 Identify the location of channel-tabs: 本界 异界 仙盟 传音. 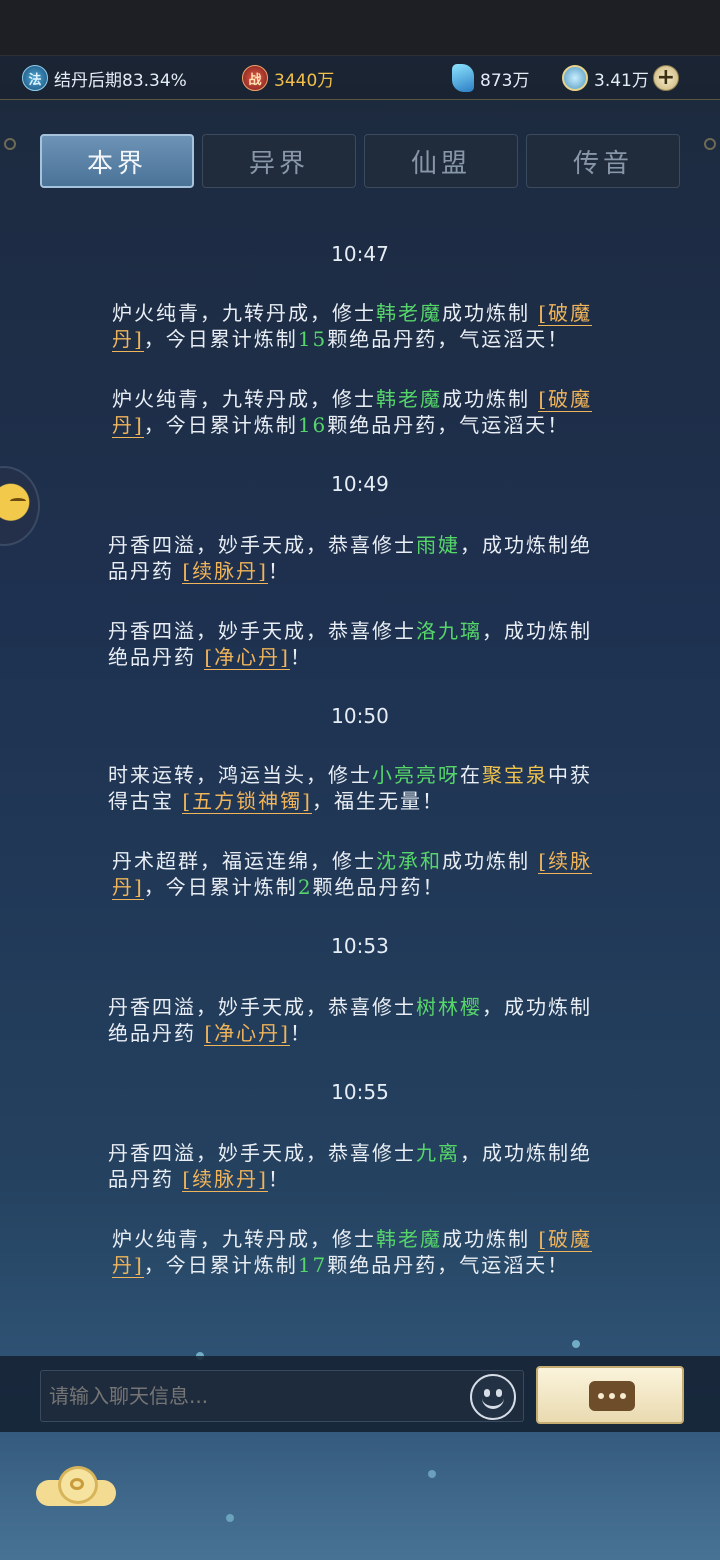
(360, 162).